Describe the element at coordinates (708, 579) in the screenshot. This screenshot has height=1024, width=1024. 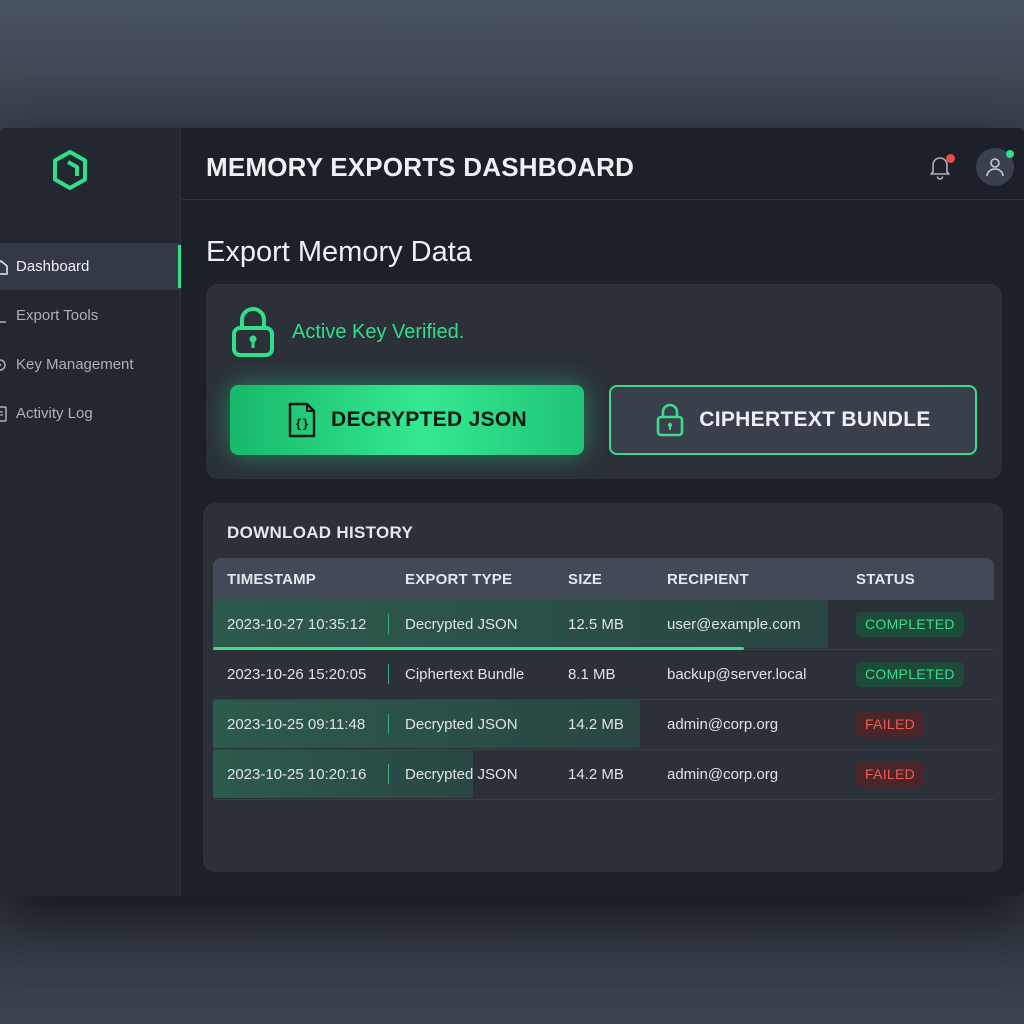
I see `column-header-recipient: RECIPIENT` at that location.